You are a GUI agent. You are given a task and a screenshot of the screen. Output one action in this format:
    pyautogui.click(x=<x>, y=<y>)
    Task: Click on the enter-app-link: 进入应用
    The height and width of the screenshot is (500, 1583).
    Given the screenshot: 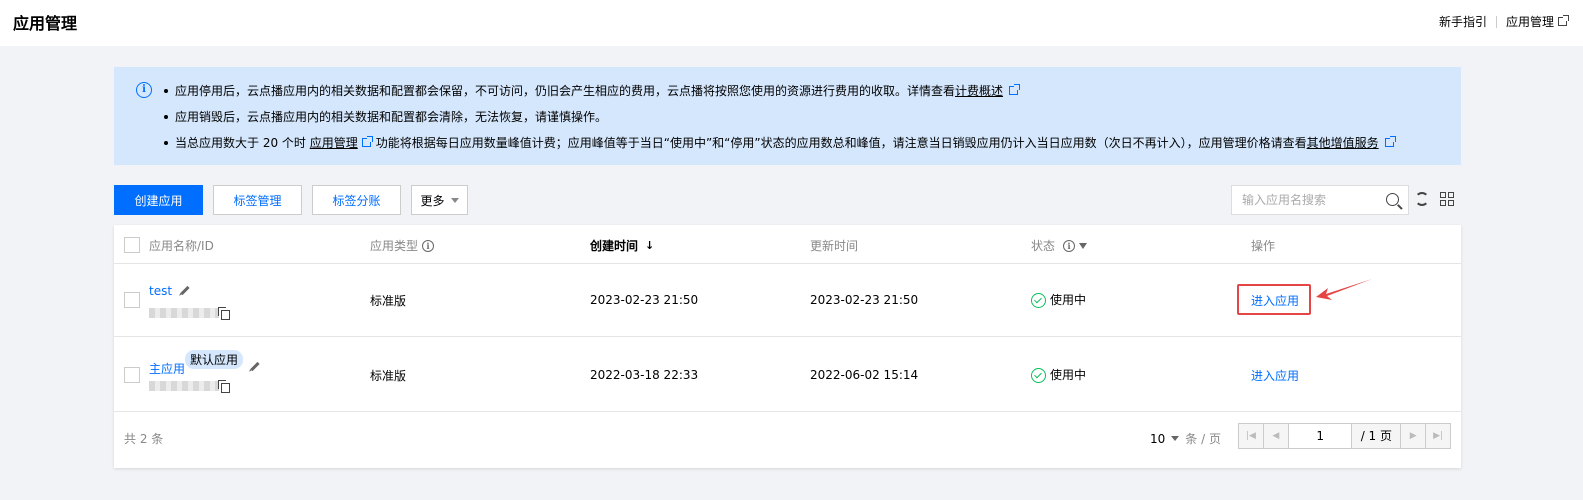 What is the action you would take?
    pyautogui.click(x=1275, y=375)
    